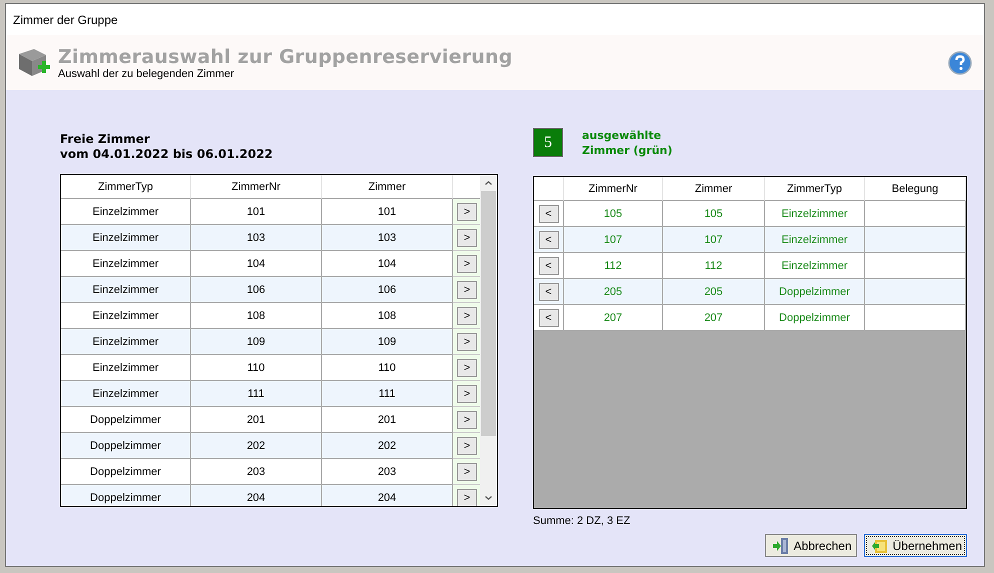  I want to click on section-heading: vom 04.01.2022 bis 06.01.2022, so click(167, 154).